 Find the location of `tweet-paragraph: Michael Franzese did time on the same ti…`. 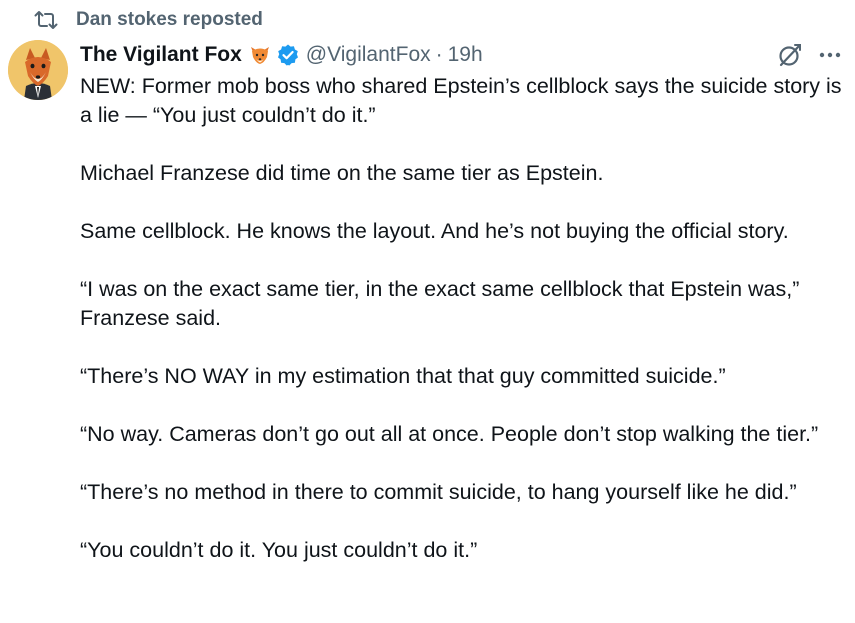

tweet-paragraph: Michael Franzese did time on the same ti… is located at coordinates (342, 173).